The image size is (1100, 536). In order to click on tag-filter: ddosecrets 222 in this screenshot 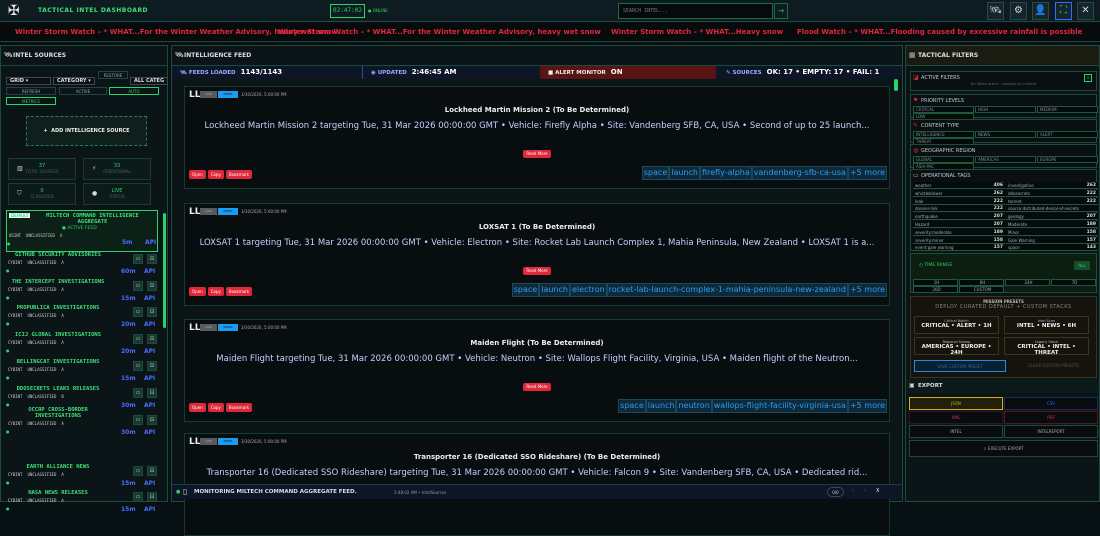, I will do `click(1052, 193)`.